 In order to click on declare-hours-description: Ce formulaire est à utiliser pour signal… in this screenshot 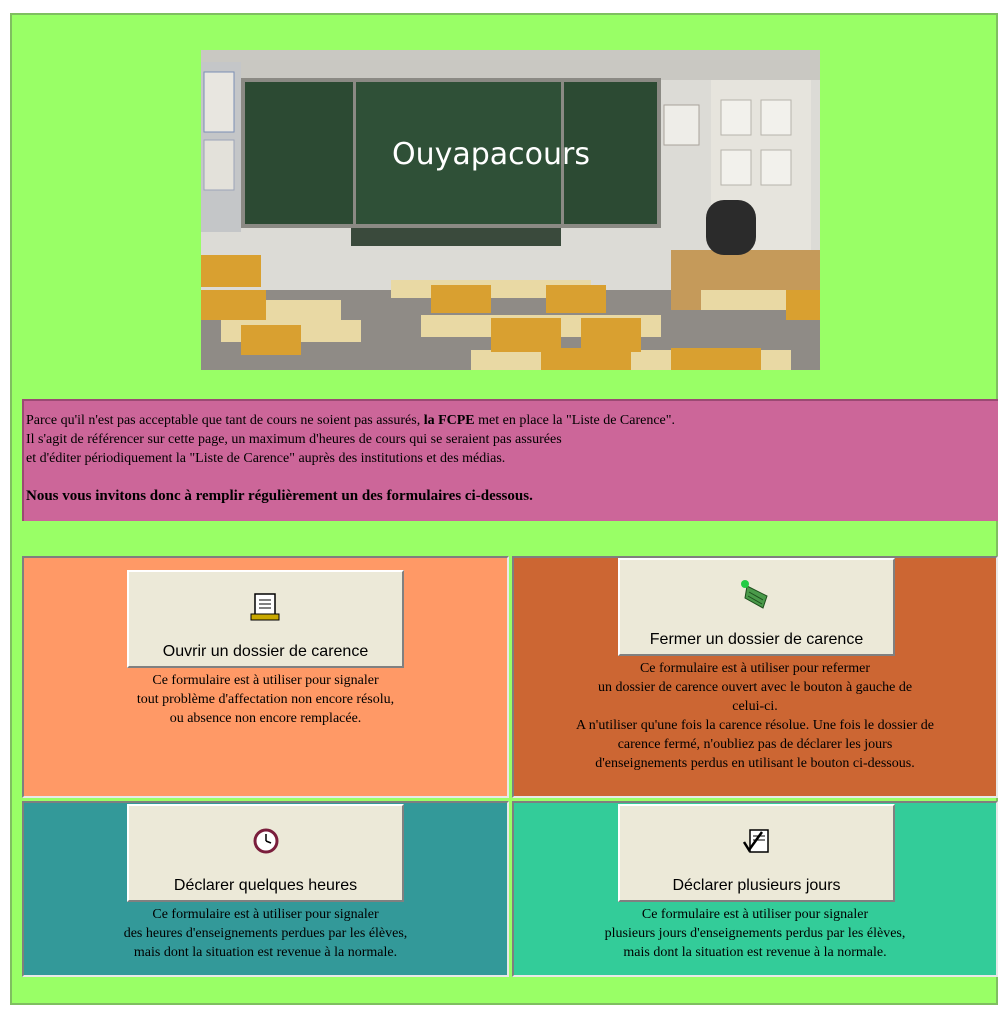, I will do `click(265, 933)`.